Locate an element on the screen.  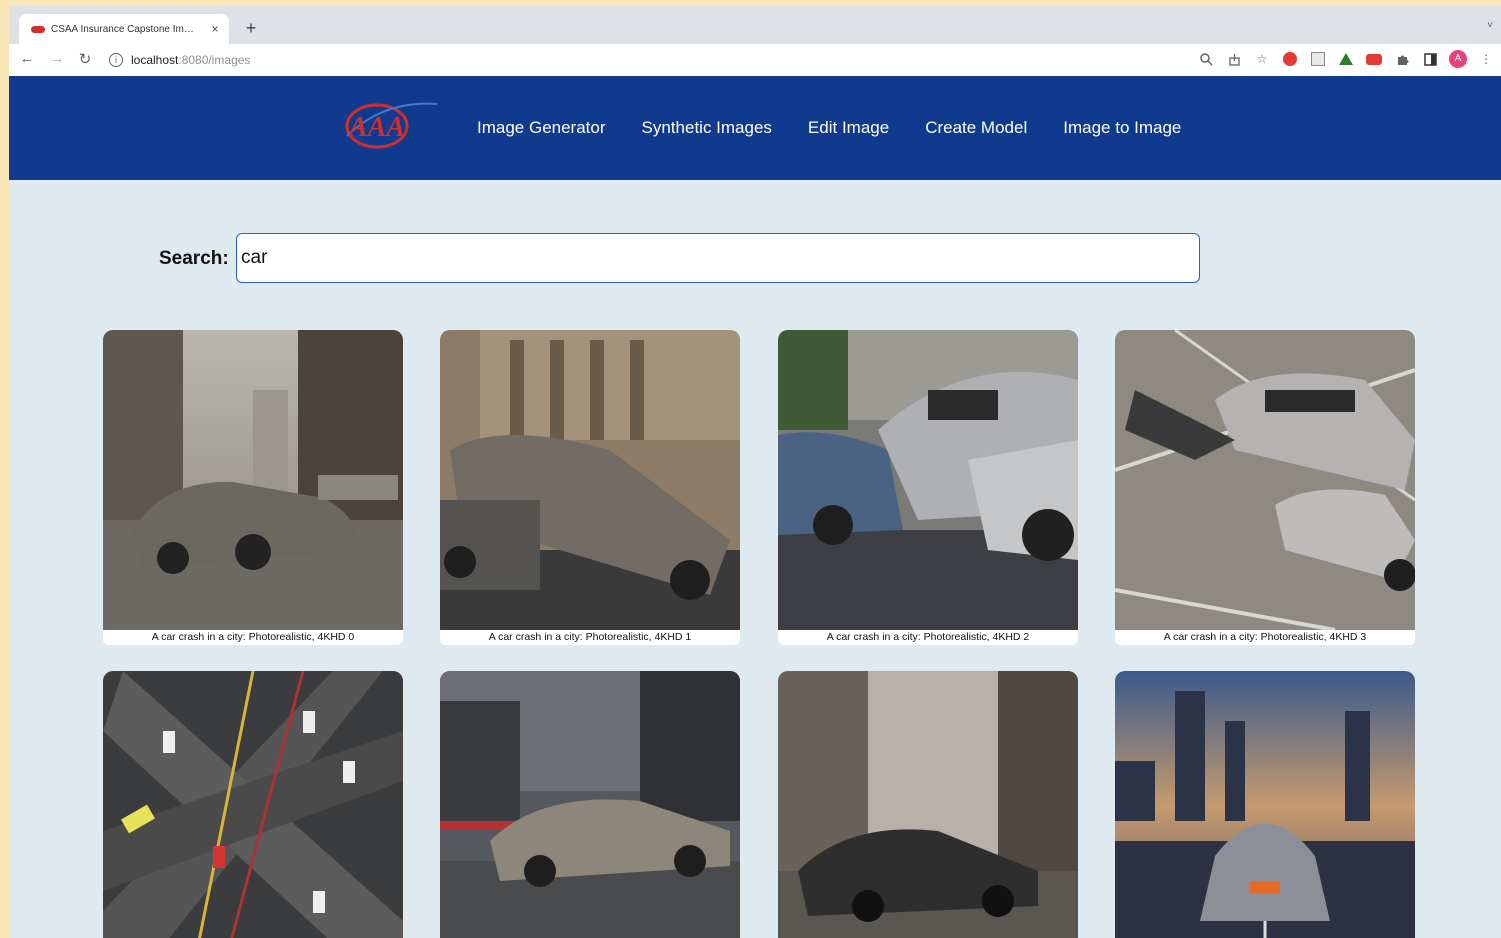
close-icon: × is located at coordinates (215, 29).